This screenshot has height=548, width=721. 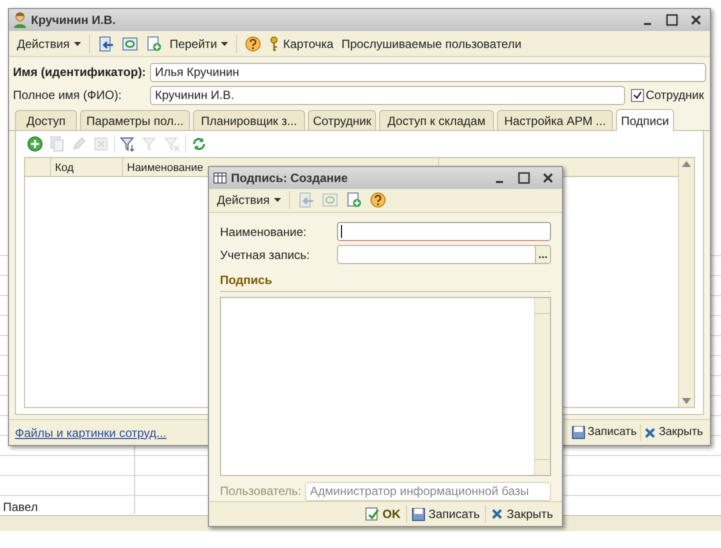 What do you see at coordinates (265, 255) in the screenshot?
I see `field-label: Учетная запись:` at bounding box center [265, 255].